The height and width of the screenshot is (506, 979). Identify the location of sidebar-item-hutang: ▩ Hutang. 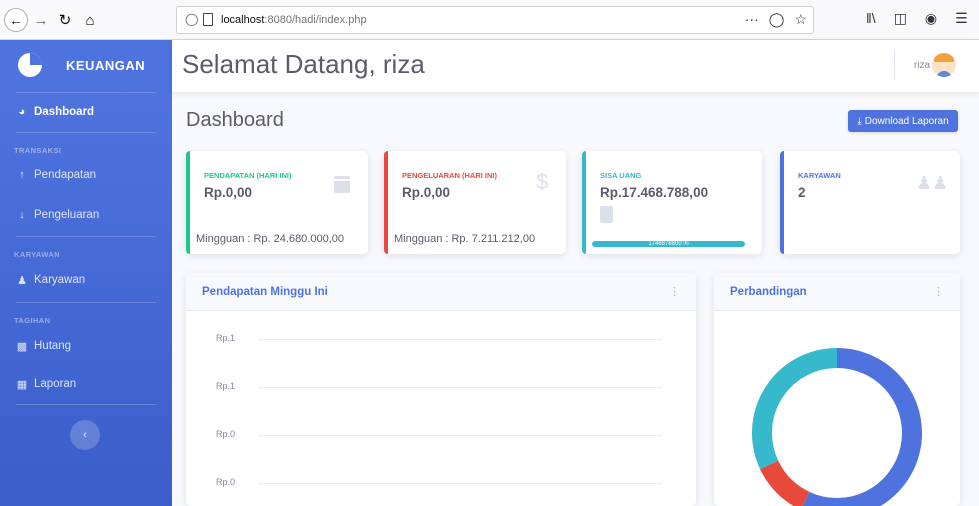
(86, 346).